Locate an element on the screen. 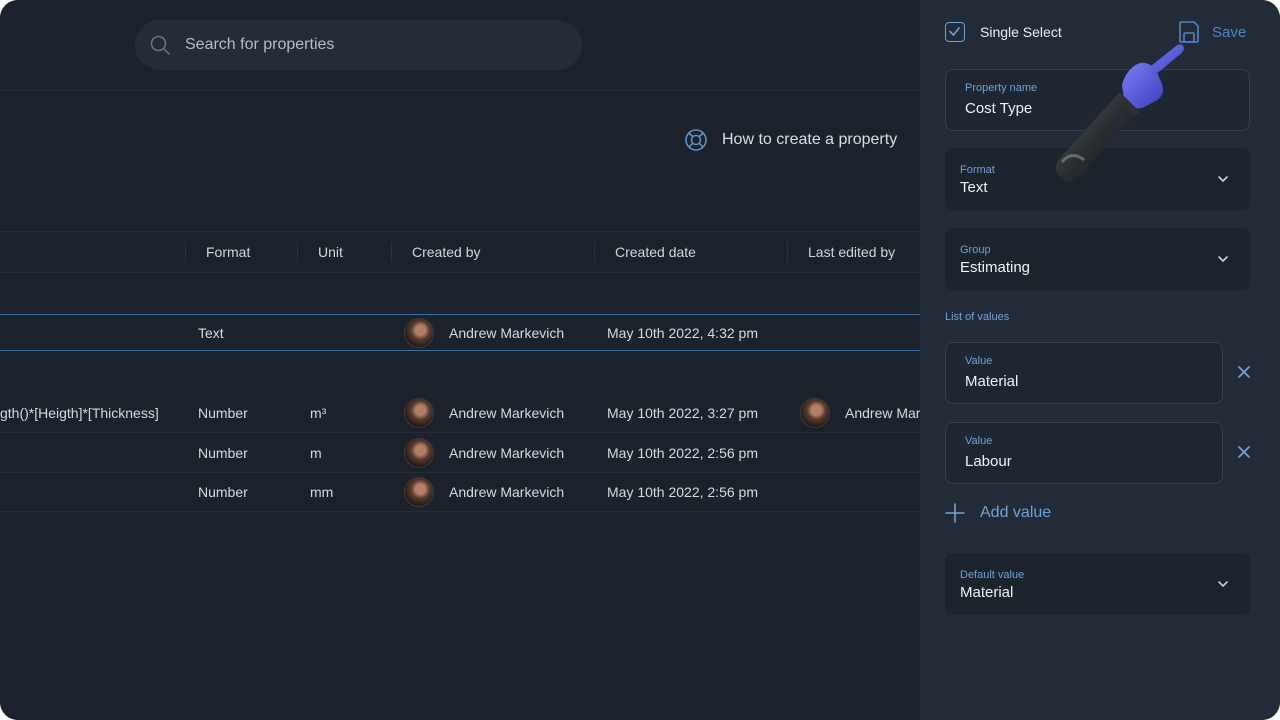  search-bar is located at coordinates (358, 45).